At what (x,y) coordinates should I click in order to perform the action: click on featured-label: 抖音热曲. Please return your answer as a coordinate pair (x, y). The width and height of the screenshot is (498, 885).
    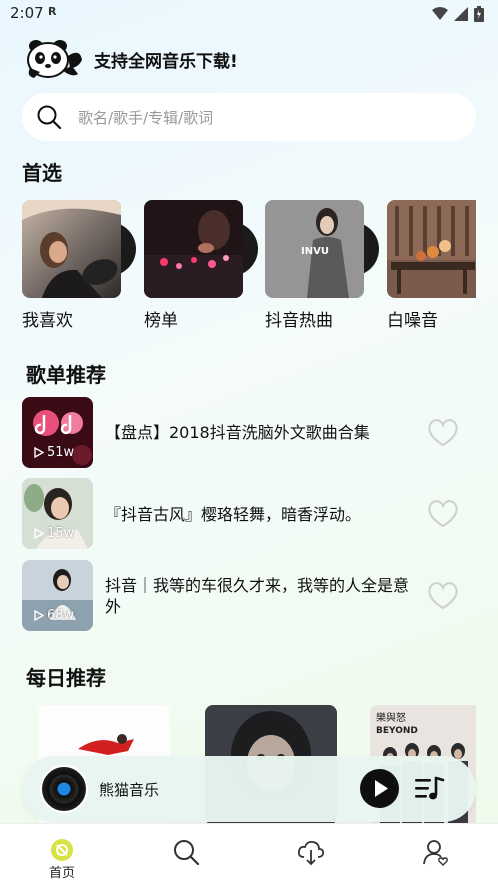
    Looking at the image, I should click on (299, 321).